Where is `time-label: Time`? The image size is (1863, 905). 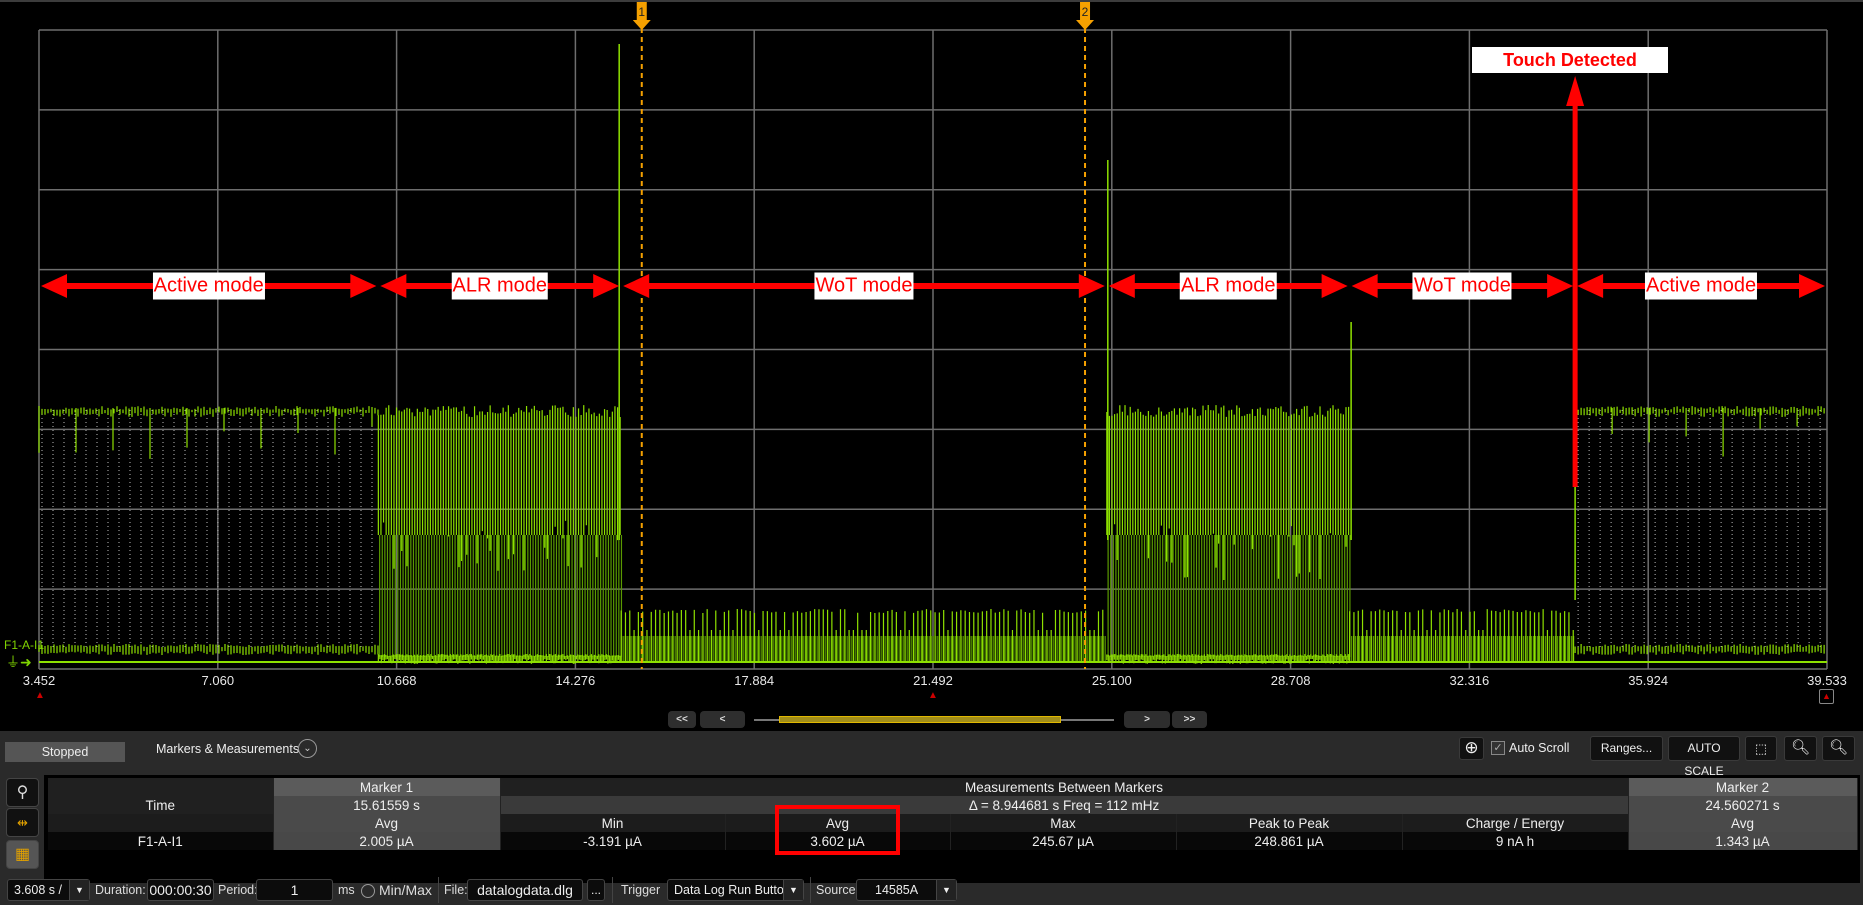 time-label: Time is located at coordinates (161, 805).